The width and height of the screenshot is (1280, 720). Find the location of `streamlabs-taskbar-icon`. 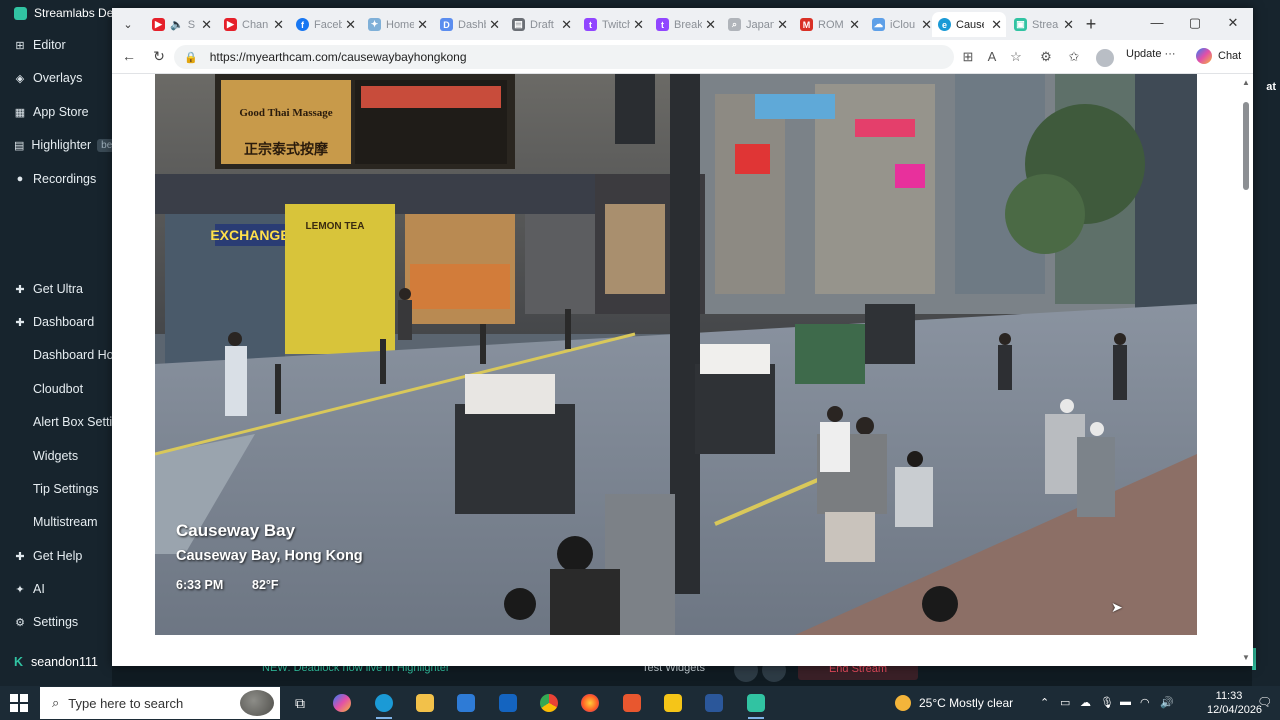

streamlabs-taskbar-icon is located at coordinates (756, 704).